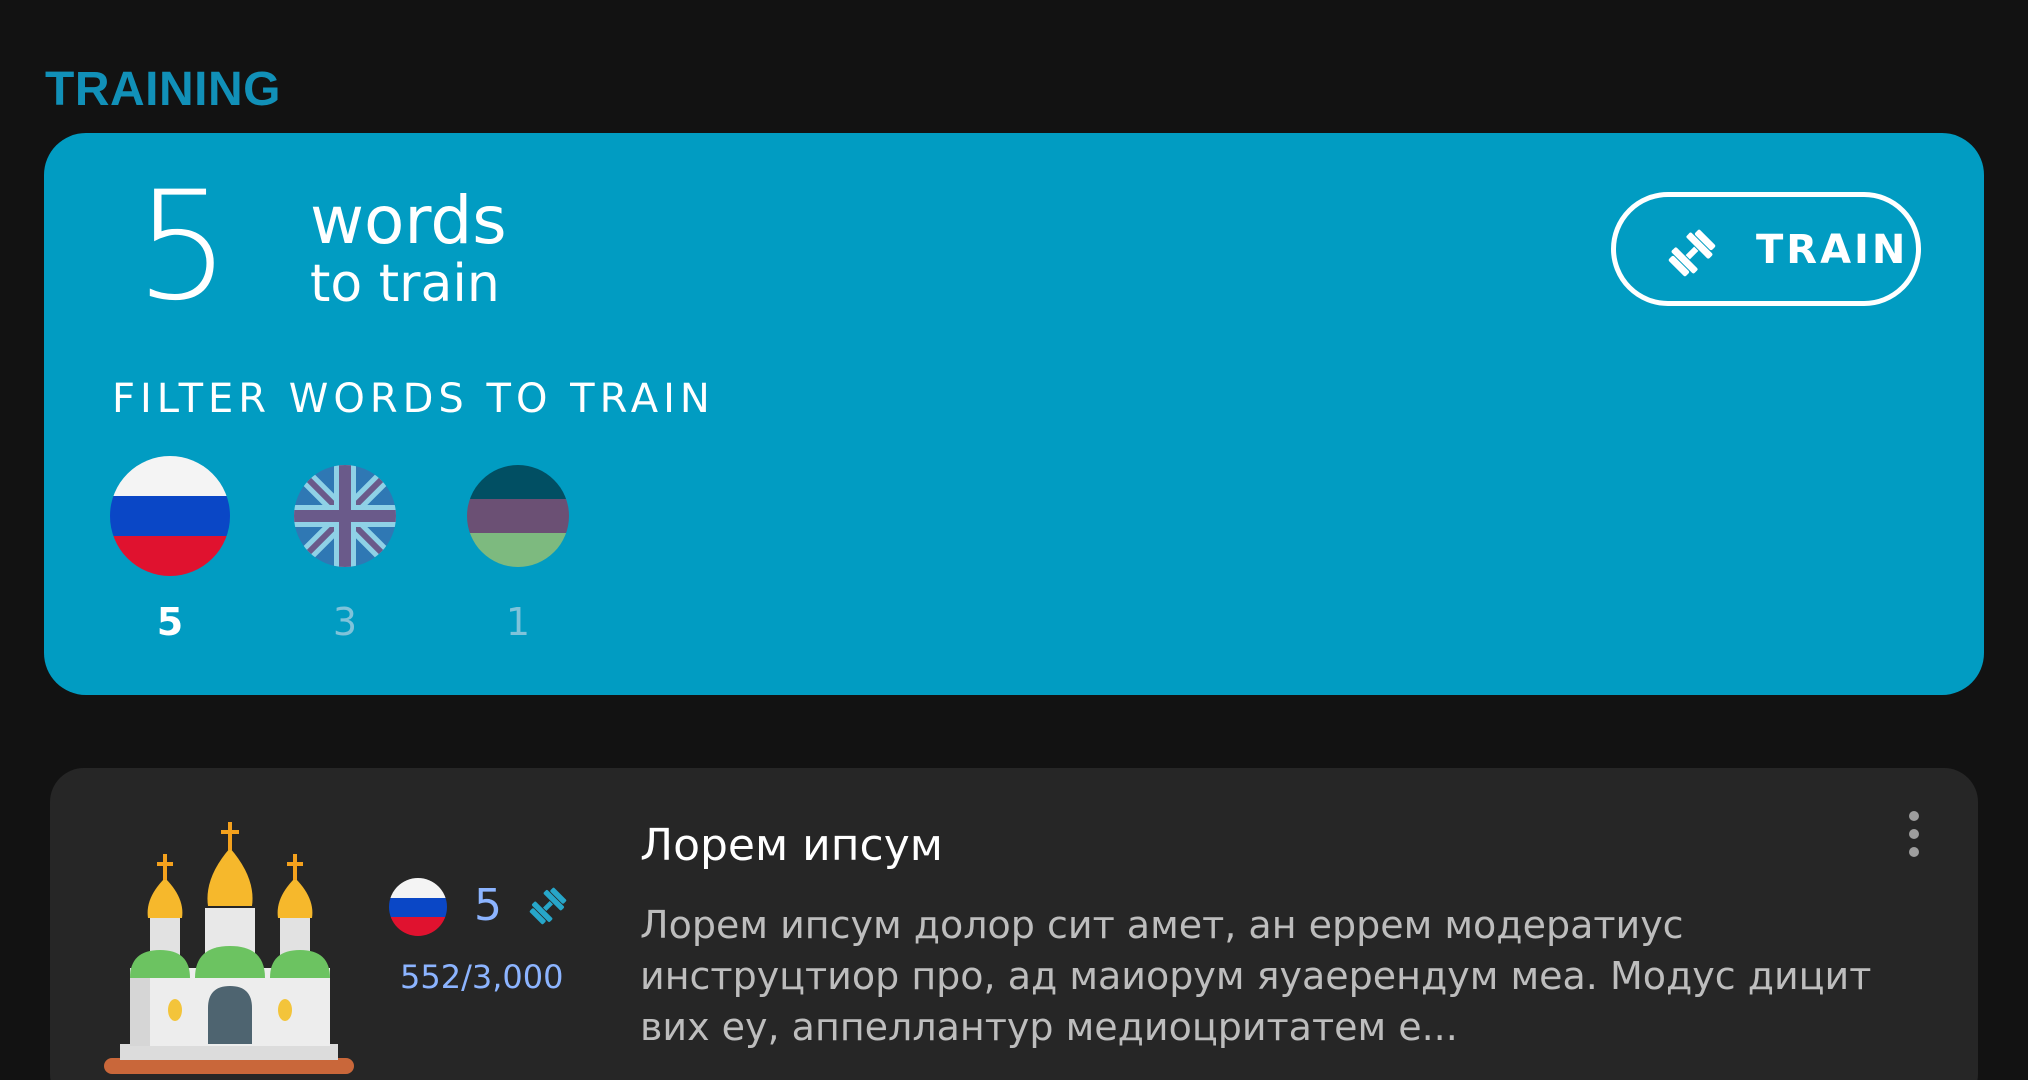 The image size is (2028, 1080). What do you see at coordinates (170, 622) in the screenshot?
I see `filter-russian-count: 5` at bounding box center [170, 622].